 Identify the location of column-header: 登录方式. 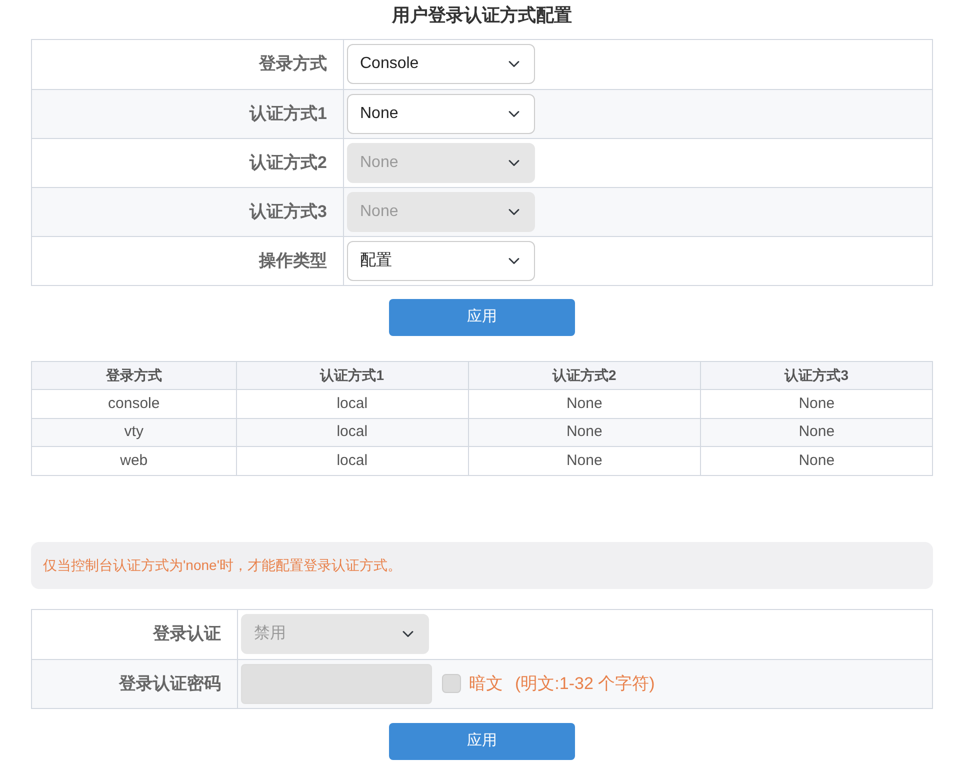
(134, 375).